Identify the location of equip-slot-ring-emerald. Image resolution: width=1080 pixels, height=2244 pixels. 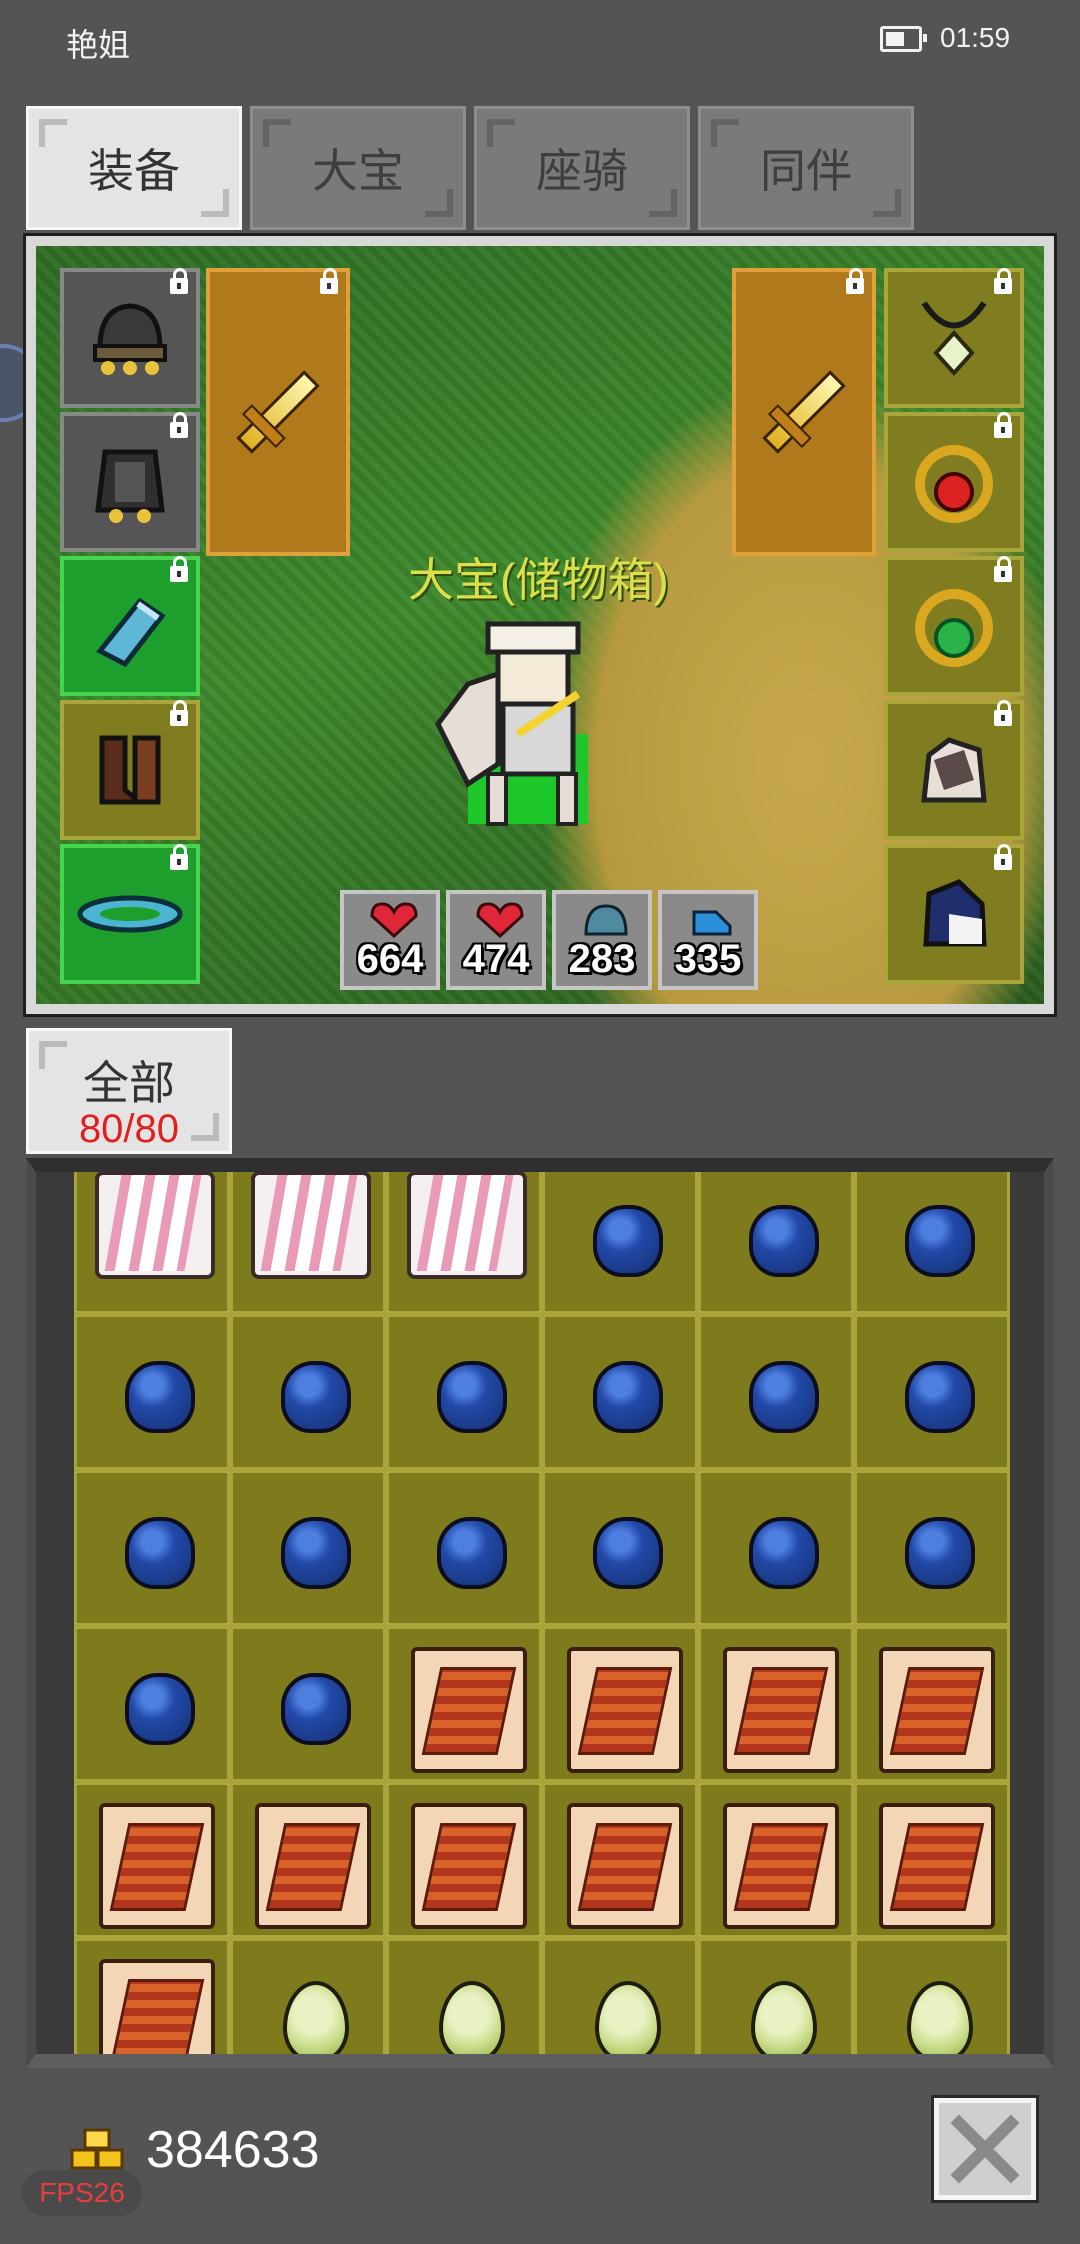
(954, 626).